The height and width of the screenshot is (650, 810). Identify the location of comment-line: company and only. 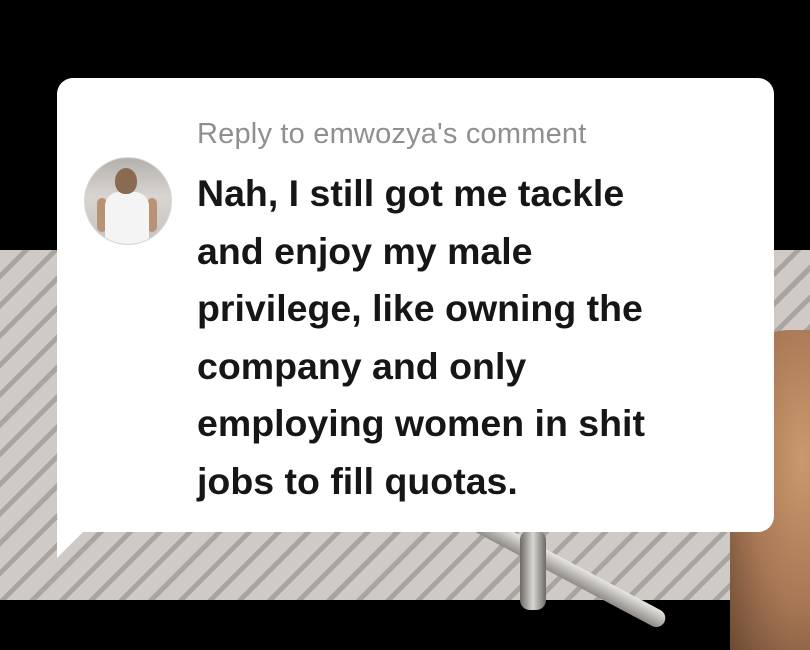
(362, 365).